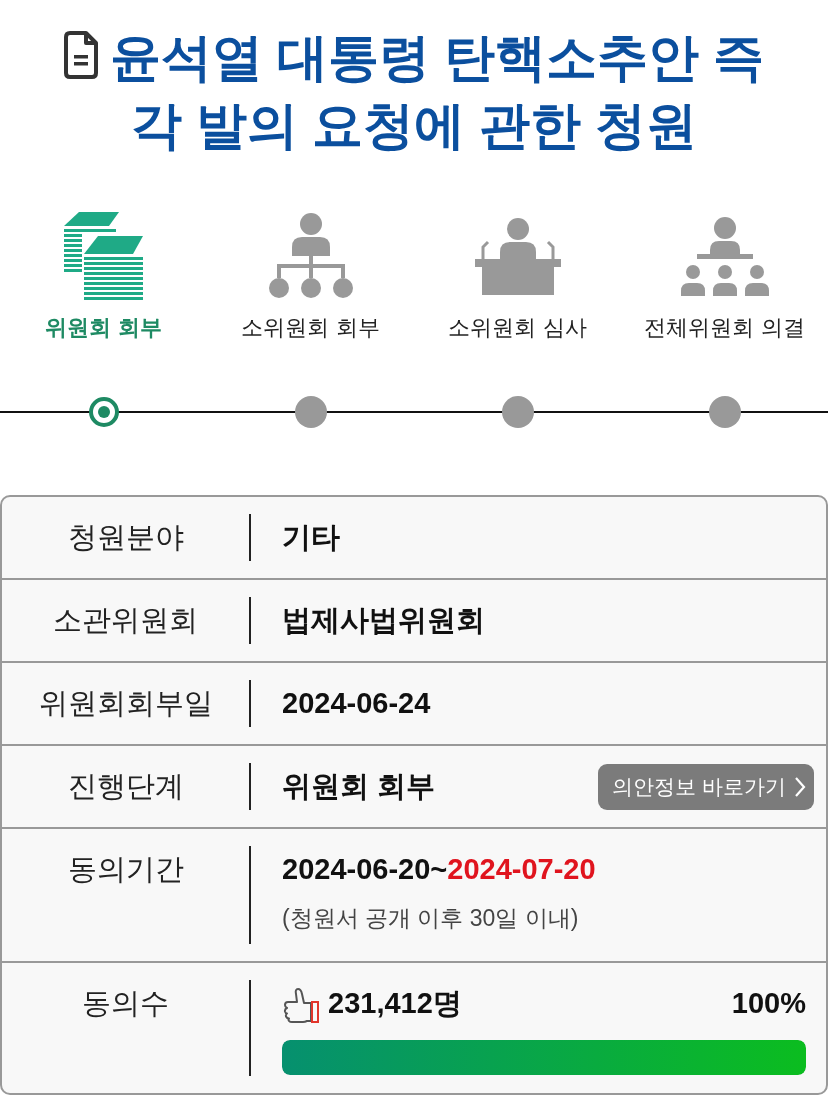 This screenshot has height=1097, width=828. What do you see at coordinates (310, 328) in the screenshot?
I see `step-label: 소위원회 회부` at bounding box center [310, 328].